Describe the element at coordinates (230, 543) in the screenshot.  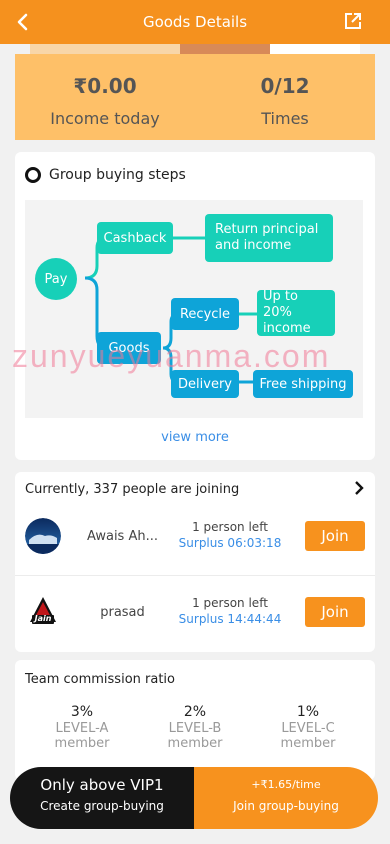
I see `surplus-timer: Surplus 06:03:18` at that location.